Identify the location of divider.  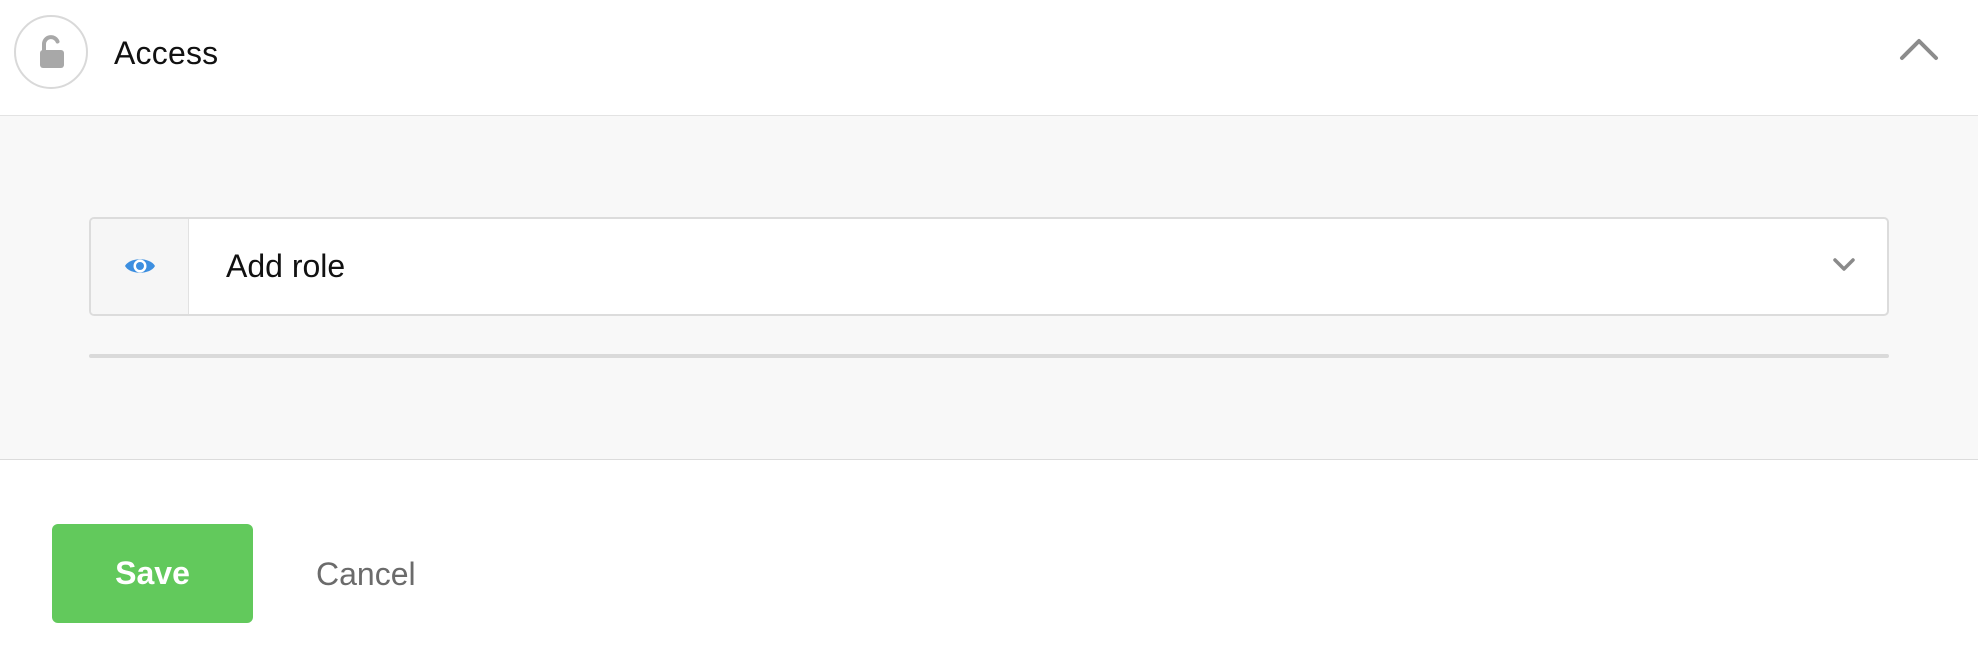
(989, 356).